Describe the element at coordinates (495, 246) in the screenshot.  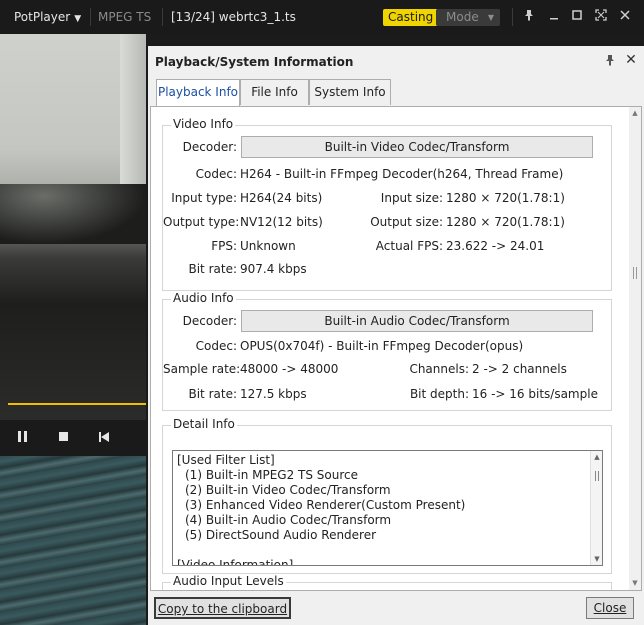
I see `actual-fps-value: 23.622 -> 24.01` at that location.